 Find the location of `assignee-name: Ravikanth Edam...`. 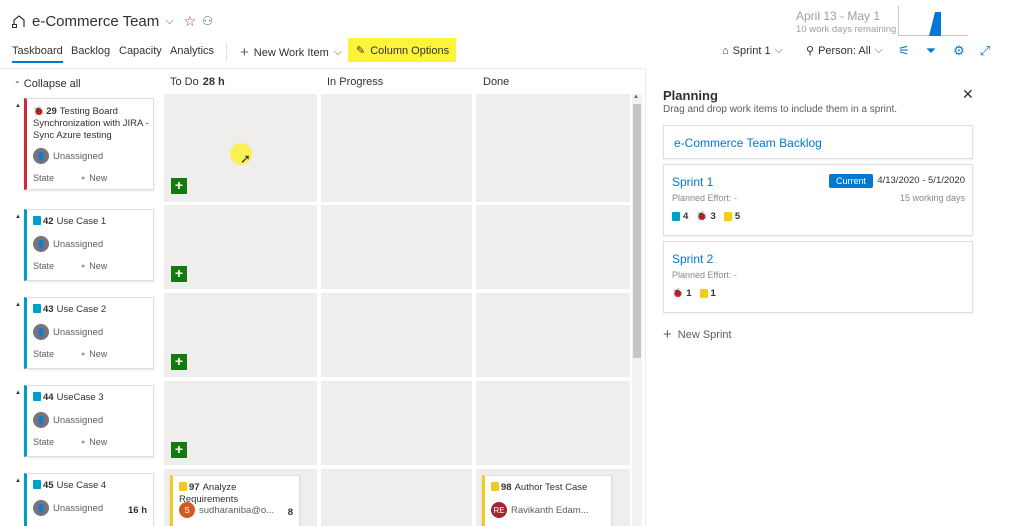

assignee-name: Ravikanth Edam... is located at coordinates (550, 510).